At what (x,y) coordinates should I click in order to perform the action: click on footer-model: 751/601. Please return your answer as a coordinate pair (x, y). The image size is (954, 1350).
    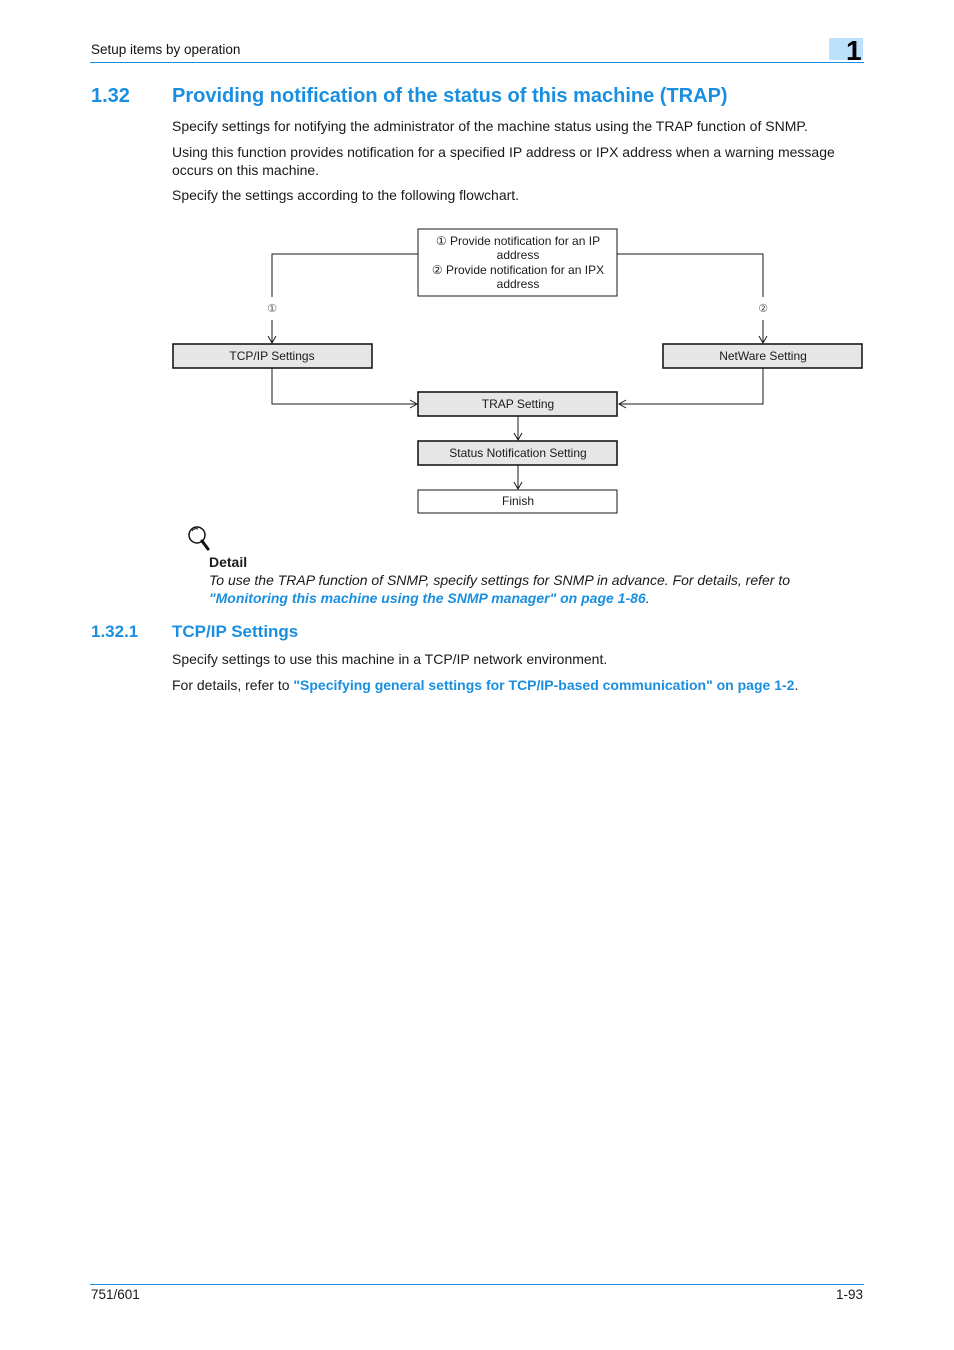
    Looking at the image, I should click on (115, 1294).